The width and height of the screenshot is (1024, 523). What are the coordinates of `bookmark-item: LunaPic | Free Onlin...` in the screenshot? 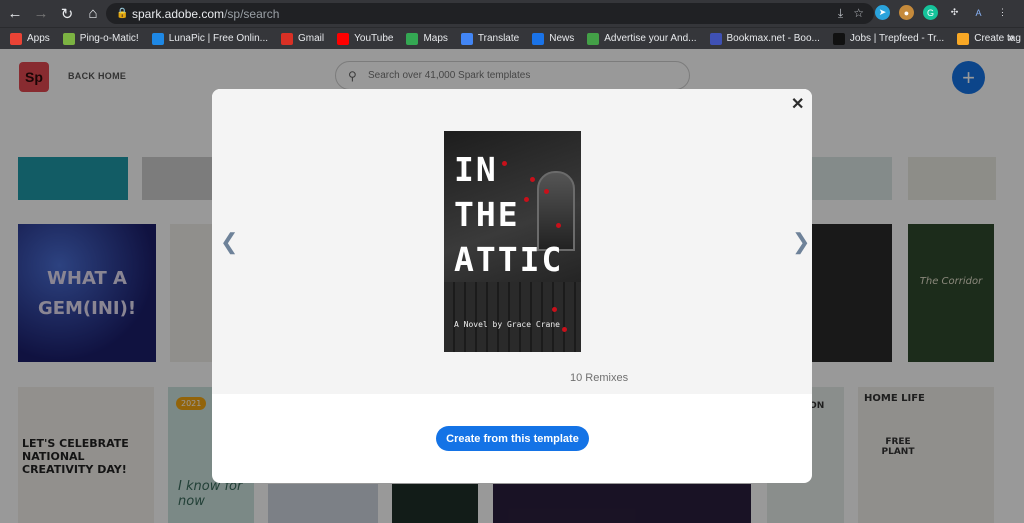 It's located at (210, 38).